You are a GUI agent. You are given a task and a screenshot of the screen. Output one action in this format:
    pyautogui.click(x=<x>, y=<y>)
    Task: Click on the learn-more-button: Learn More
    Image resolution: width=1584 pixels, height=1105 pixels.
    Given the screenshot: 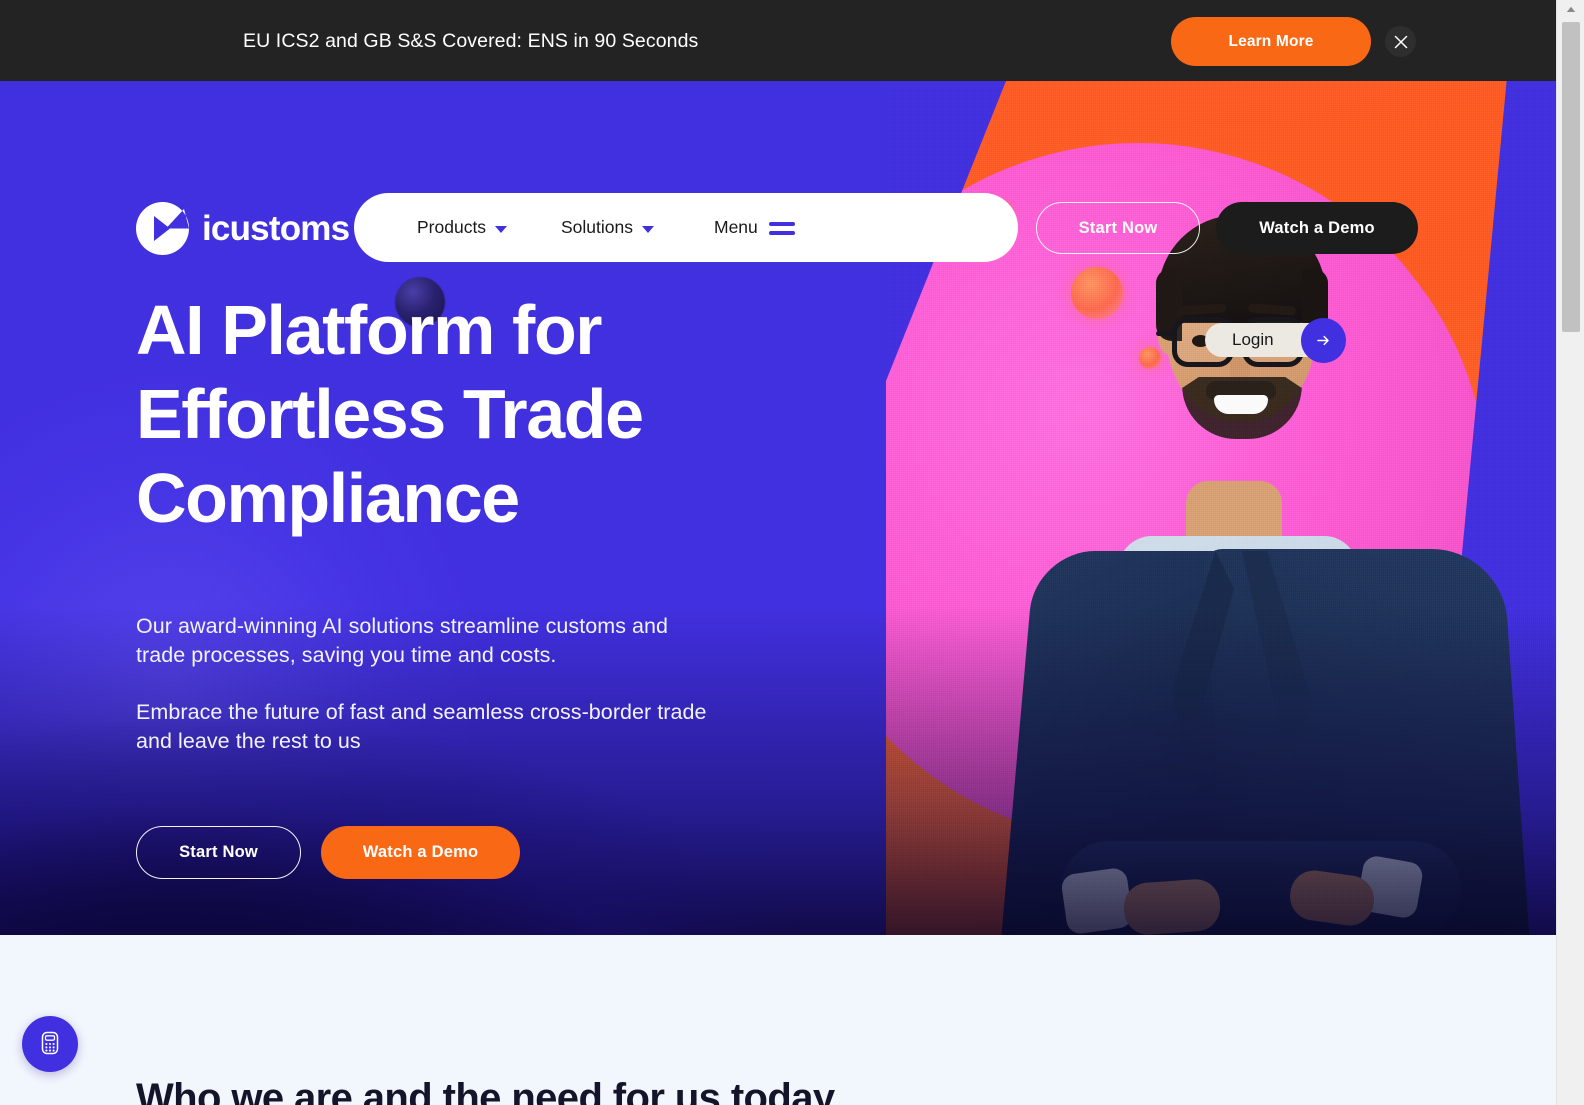 What is the action you would take?
    pyautogui.click(x=1271, y=41)
    